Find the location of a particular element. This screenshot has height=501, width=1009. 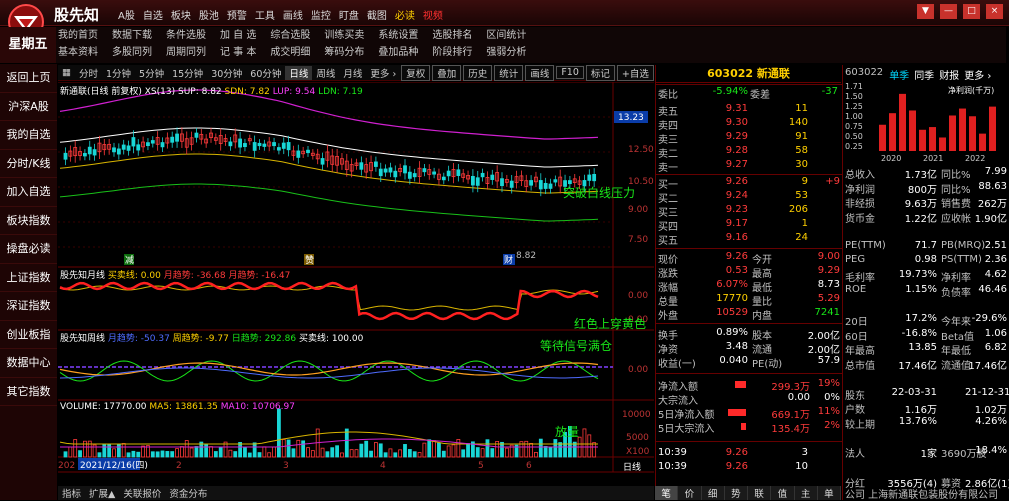

quote-tab: 主 is located at coordinates (806, 493).